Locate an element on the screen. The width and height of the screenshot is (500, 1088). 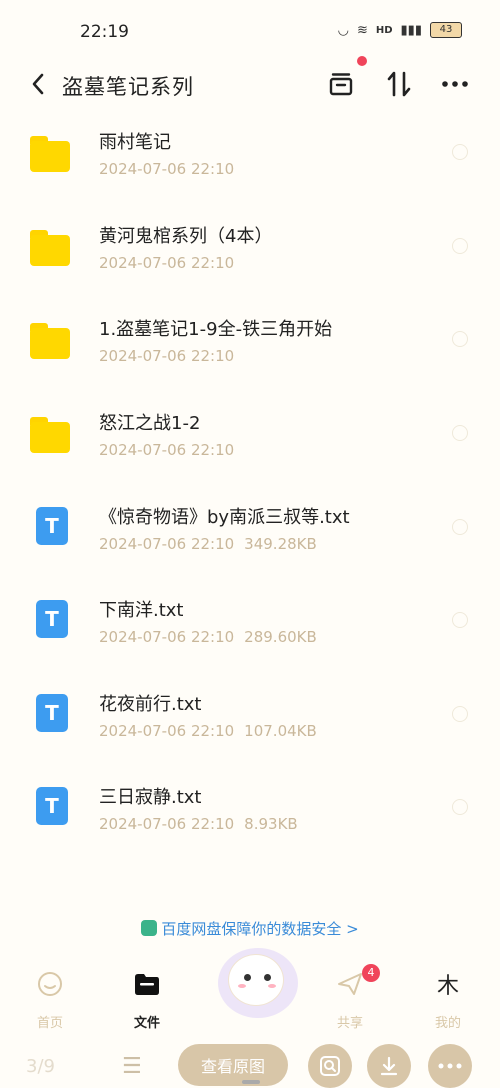
folder-tab-icon is located at coordinates (147, 984).